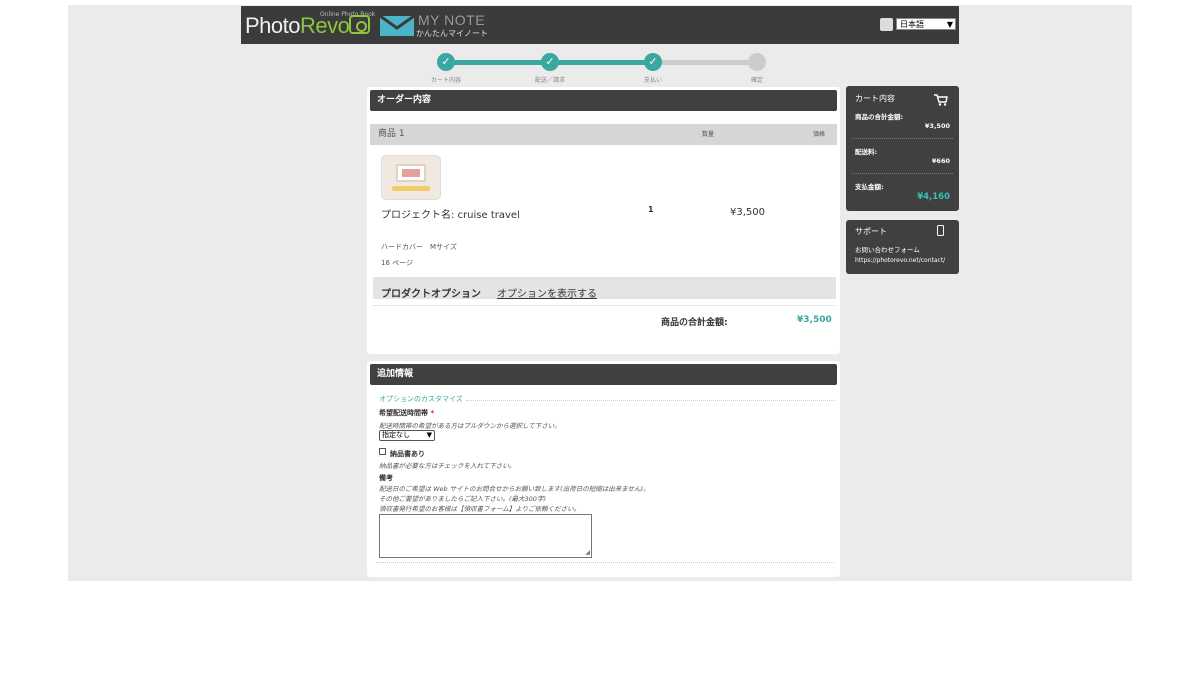 The image size is (1200, 675). I want to click on receipt-label: 納品書あり, so click(407, 454).